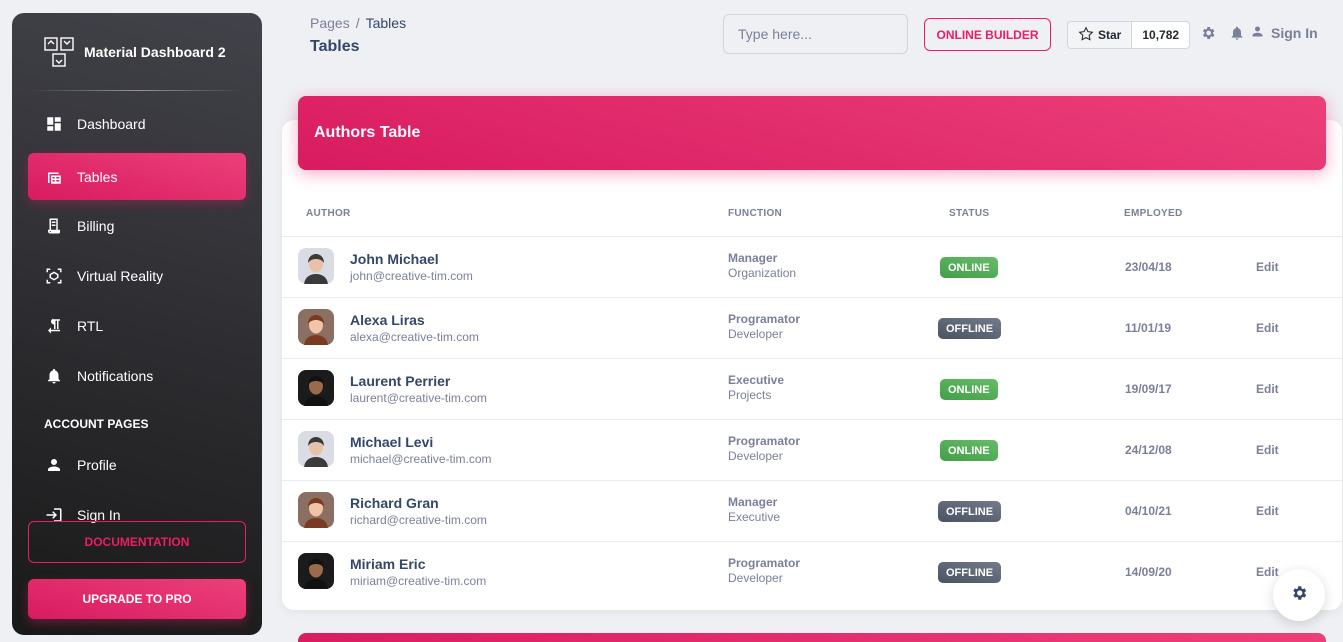 The image size is (1343, 642). I want to click on employed-date: 19/09/17, so click(1148, 389).